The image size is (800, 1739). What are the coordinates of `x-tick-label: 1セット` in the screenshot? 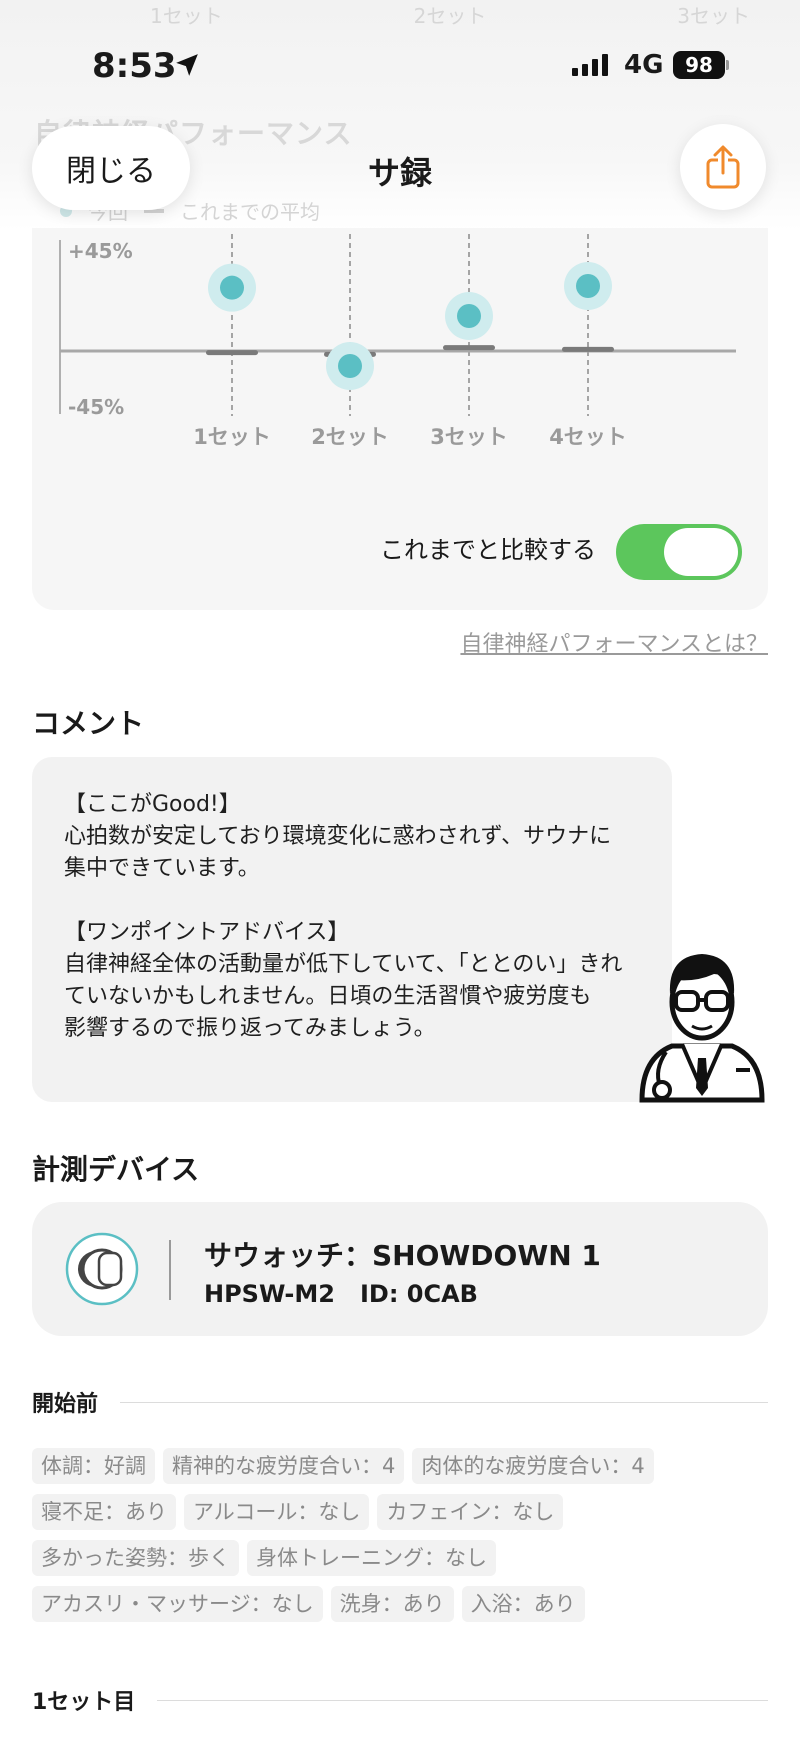 It's located at (232, 437).